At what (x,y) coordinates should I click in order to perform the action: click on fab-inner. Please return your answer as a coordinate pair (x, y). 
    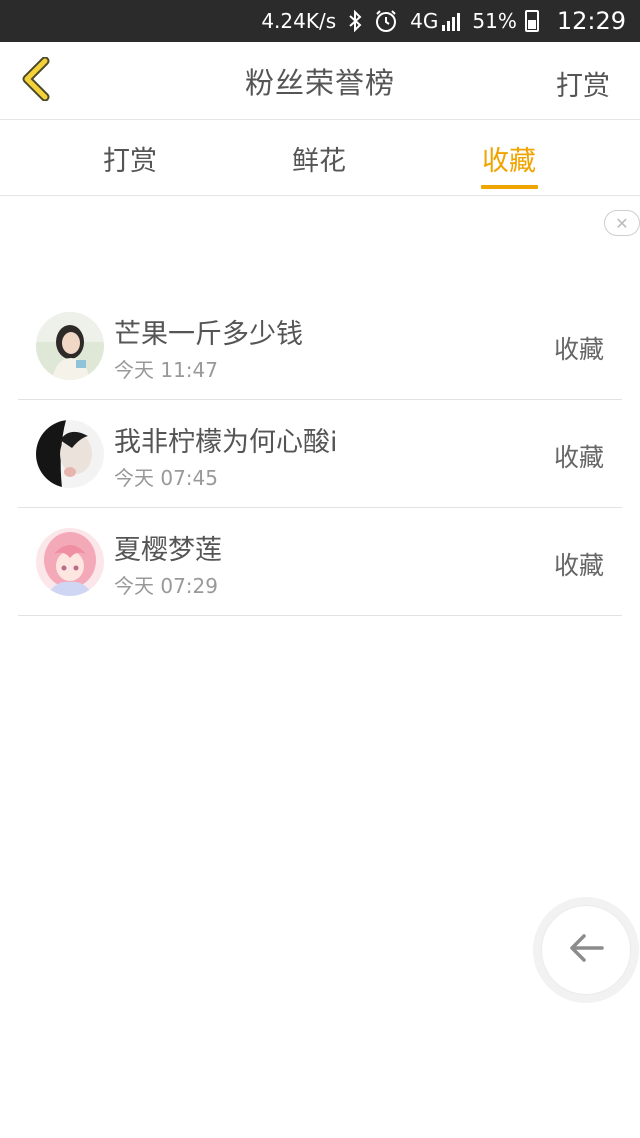
    Looking at the image, I should click on (586, 950).